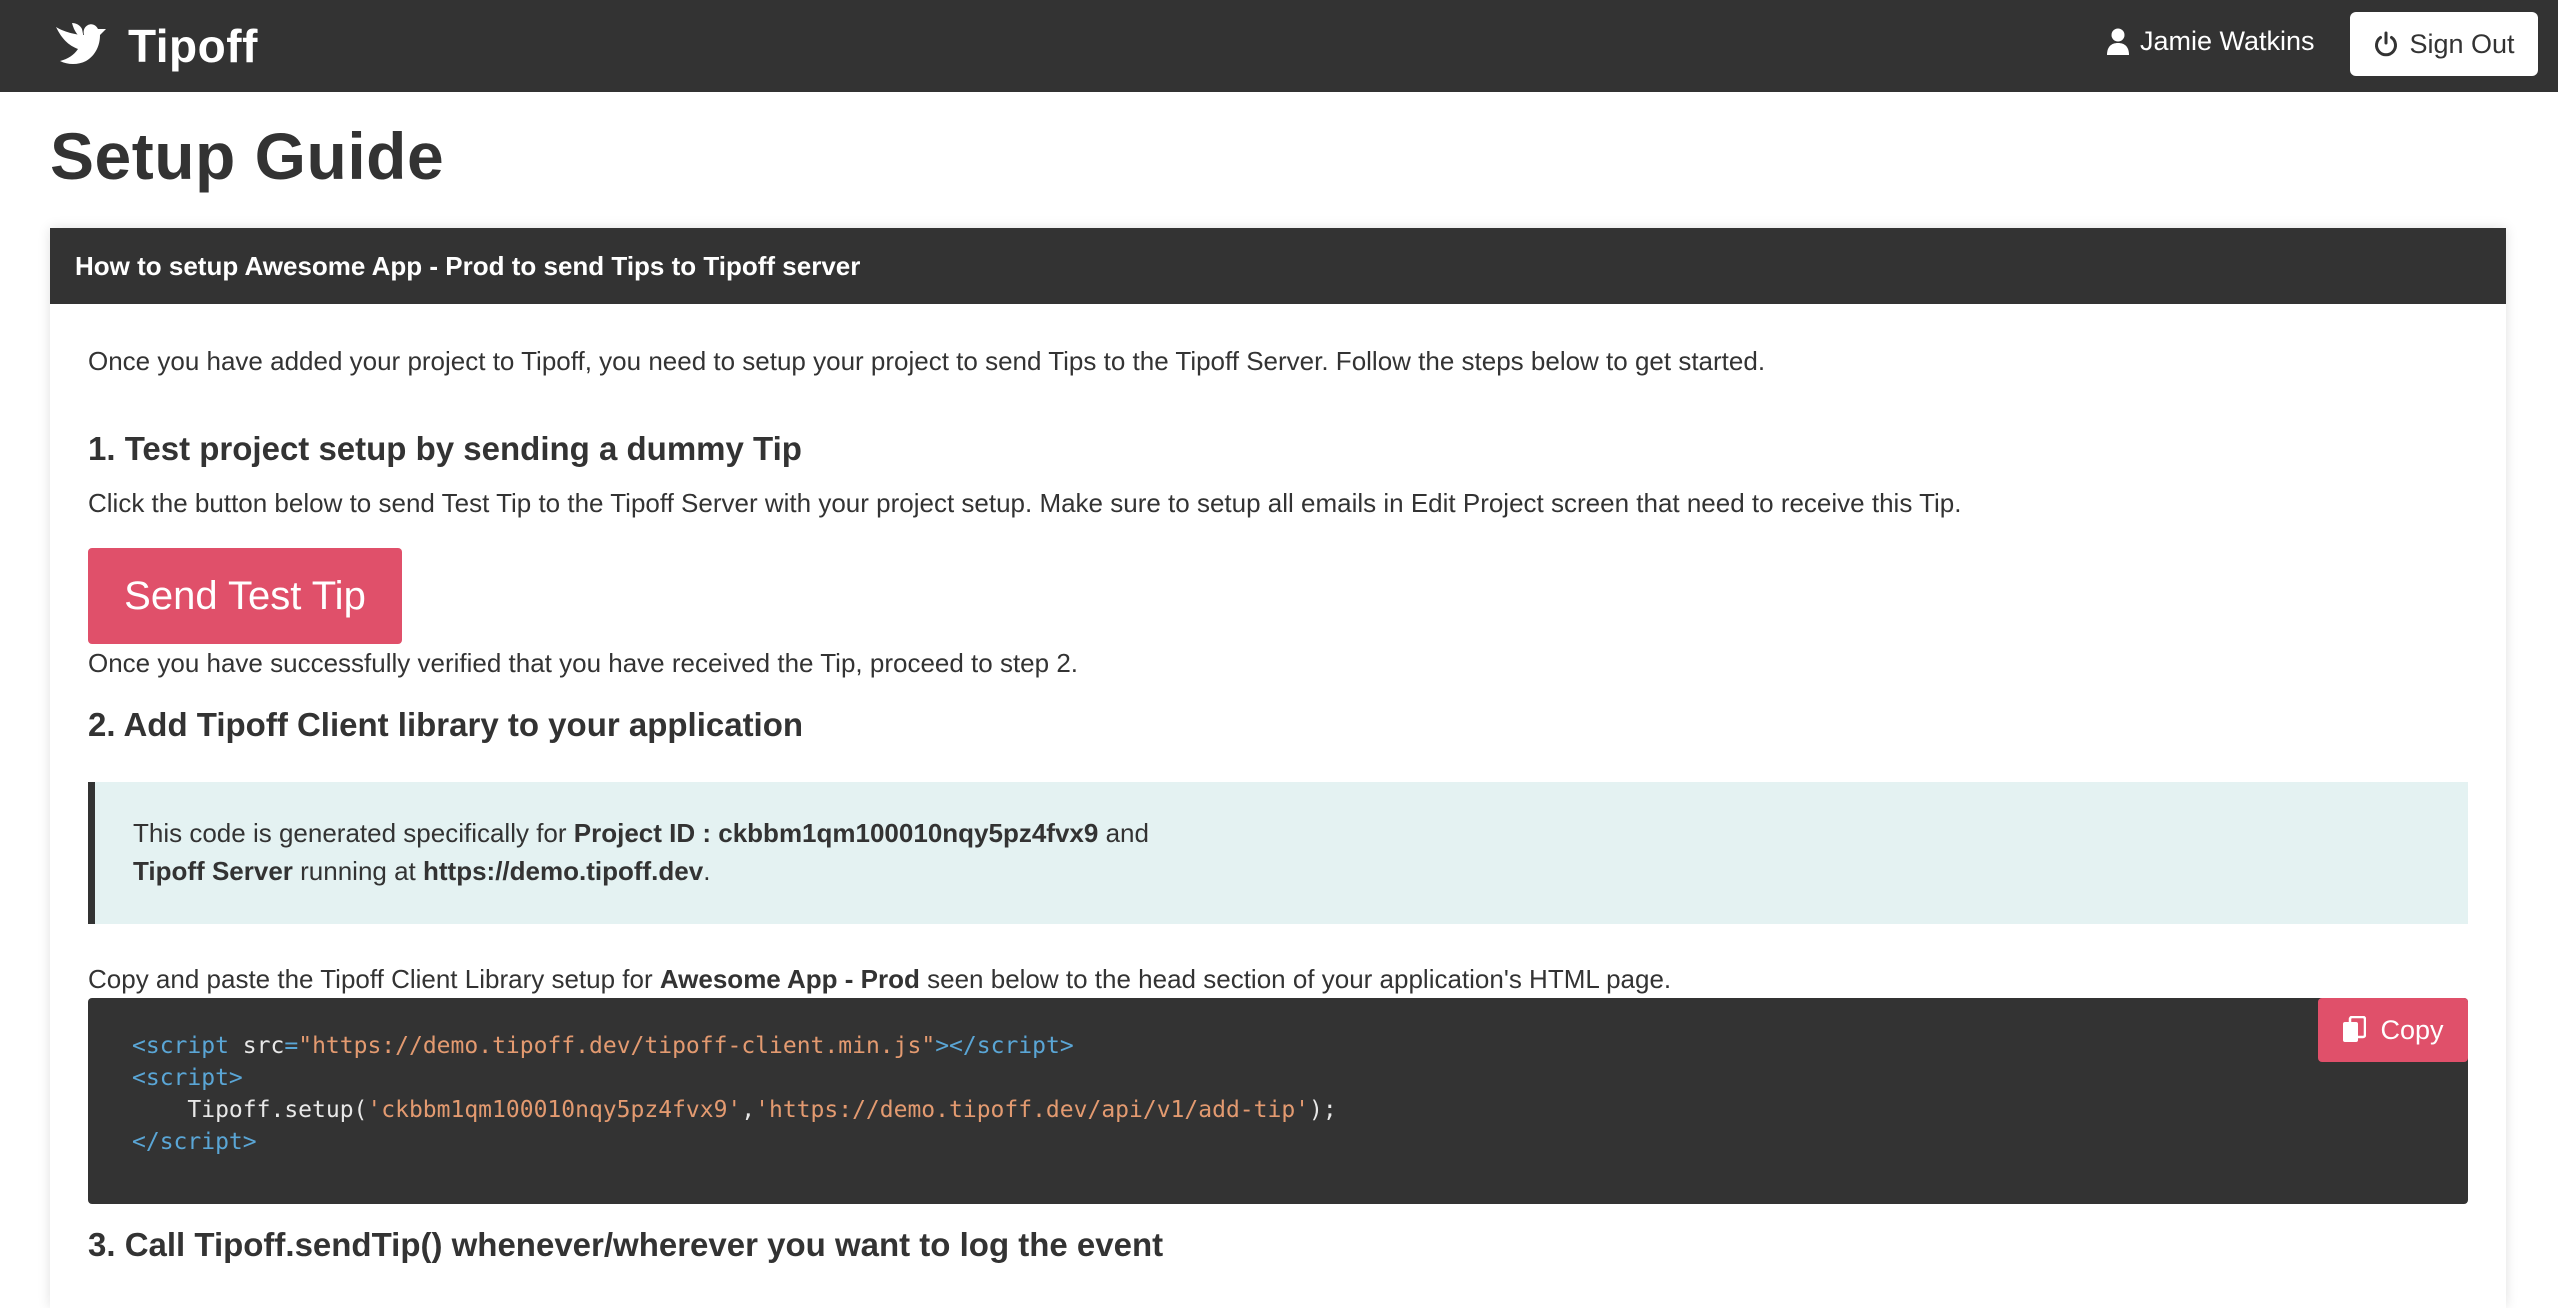  What do you see at coordinates (563, 871) in the screenshot?
I see `server-url: https://demo.tipoff.dev` at bounding box center [563, 871].